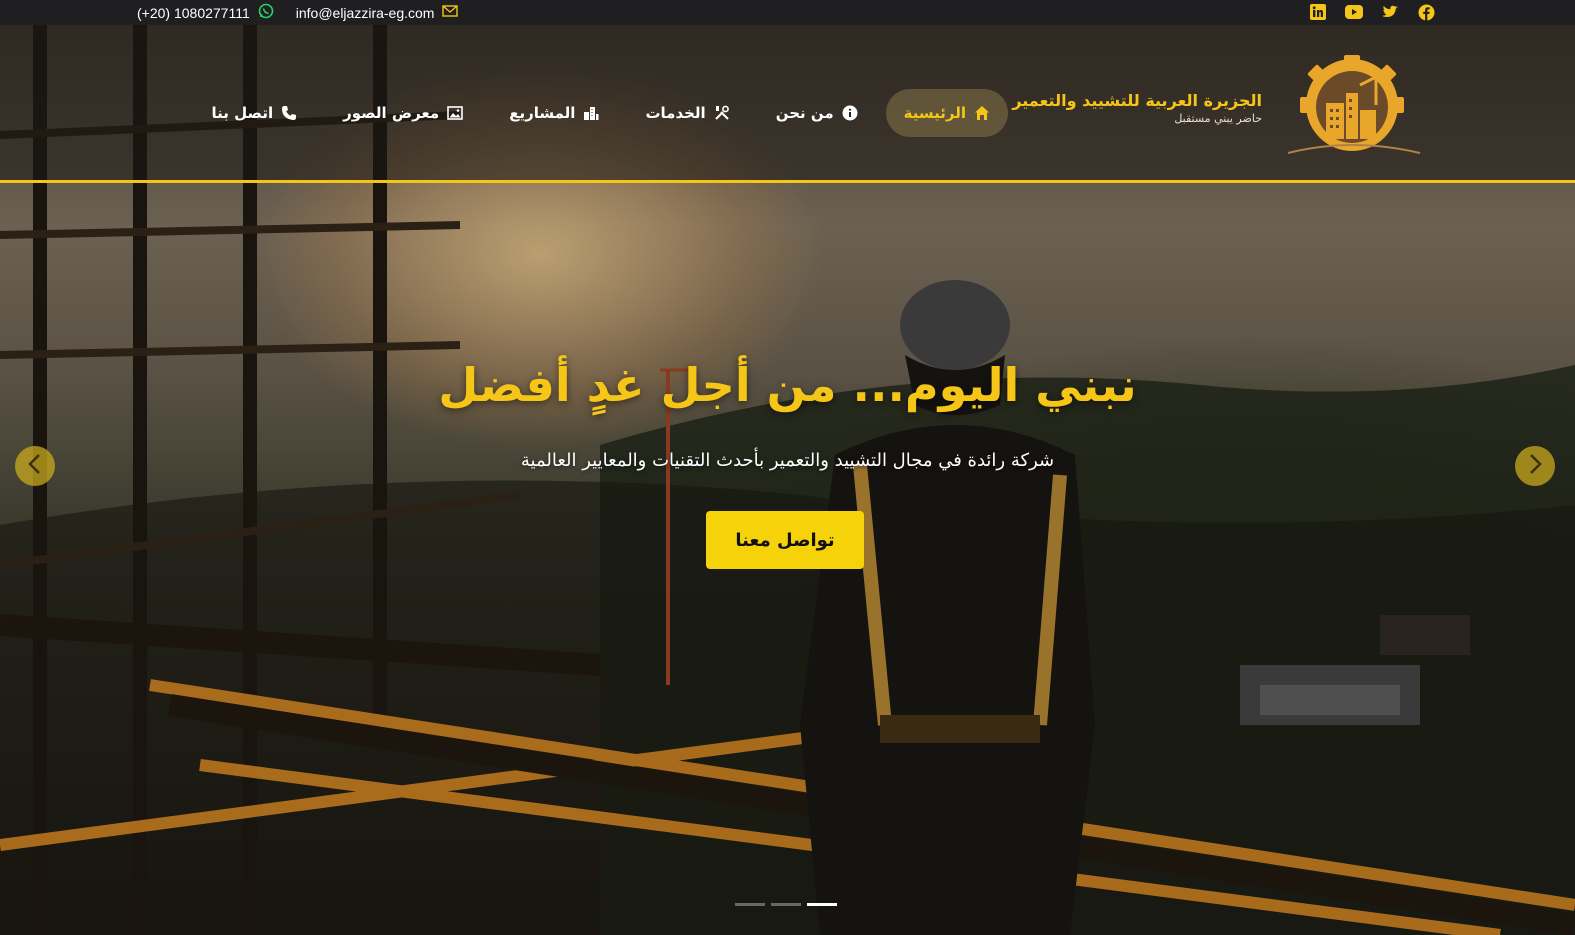 The height and width of the screenshot is (935, 1575). Describe the element at coordinates (450, 12) in the screenshot. I see `envelope-icon` at that location.